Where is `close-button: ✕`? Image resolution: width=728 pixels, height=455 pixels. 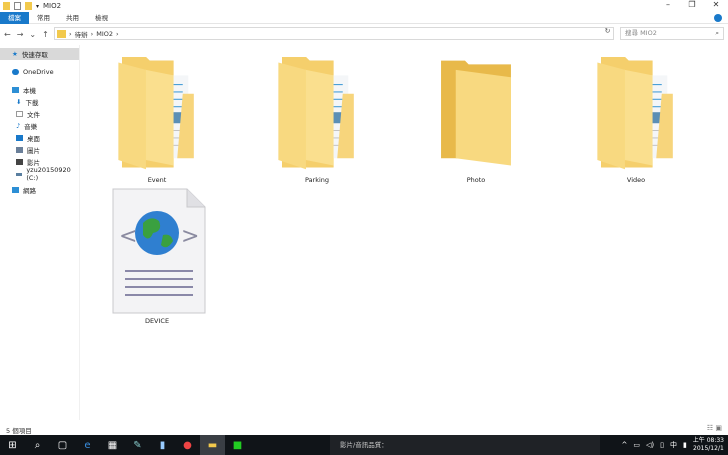
close-button: ✕ is located at coordinates (716, 4).